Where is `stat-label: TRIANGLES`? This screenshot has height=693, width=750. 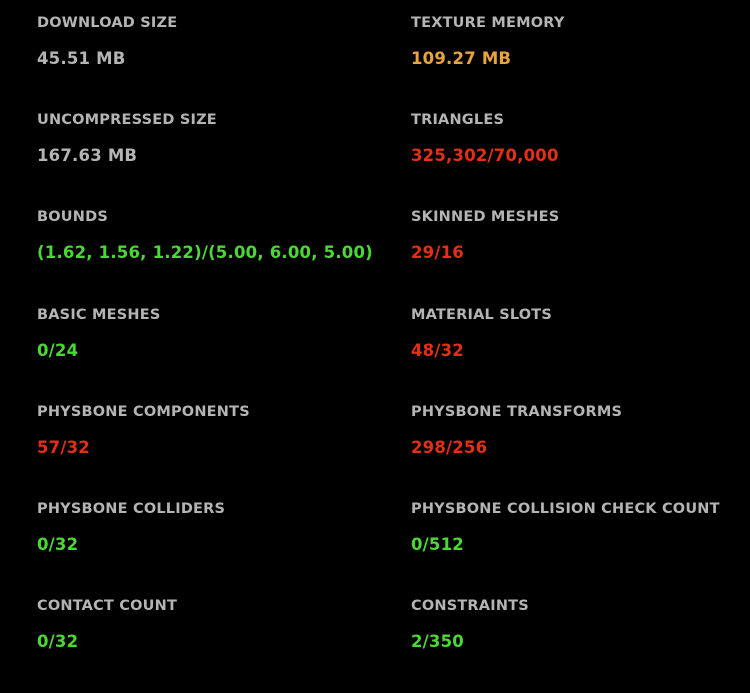 stat-label: TRIANGLES is located at coordinates (458, 120).